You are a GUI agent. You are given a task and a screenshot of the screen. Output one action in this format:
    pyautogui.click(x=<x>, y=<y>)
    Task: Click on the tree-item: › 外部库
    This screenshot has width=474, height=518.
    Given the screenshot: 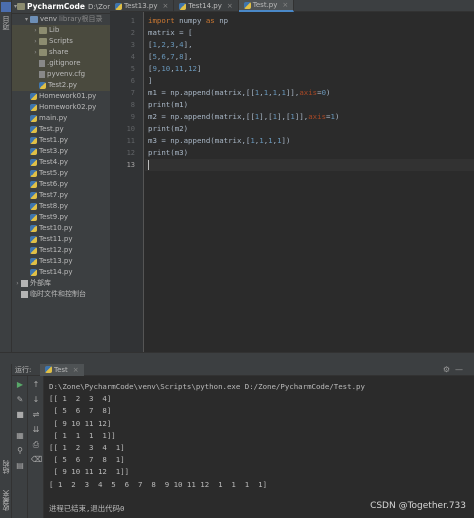 What is the action you would take?
    pyautogui.click(x=61, y=283)
    